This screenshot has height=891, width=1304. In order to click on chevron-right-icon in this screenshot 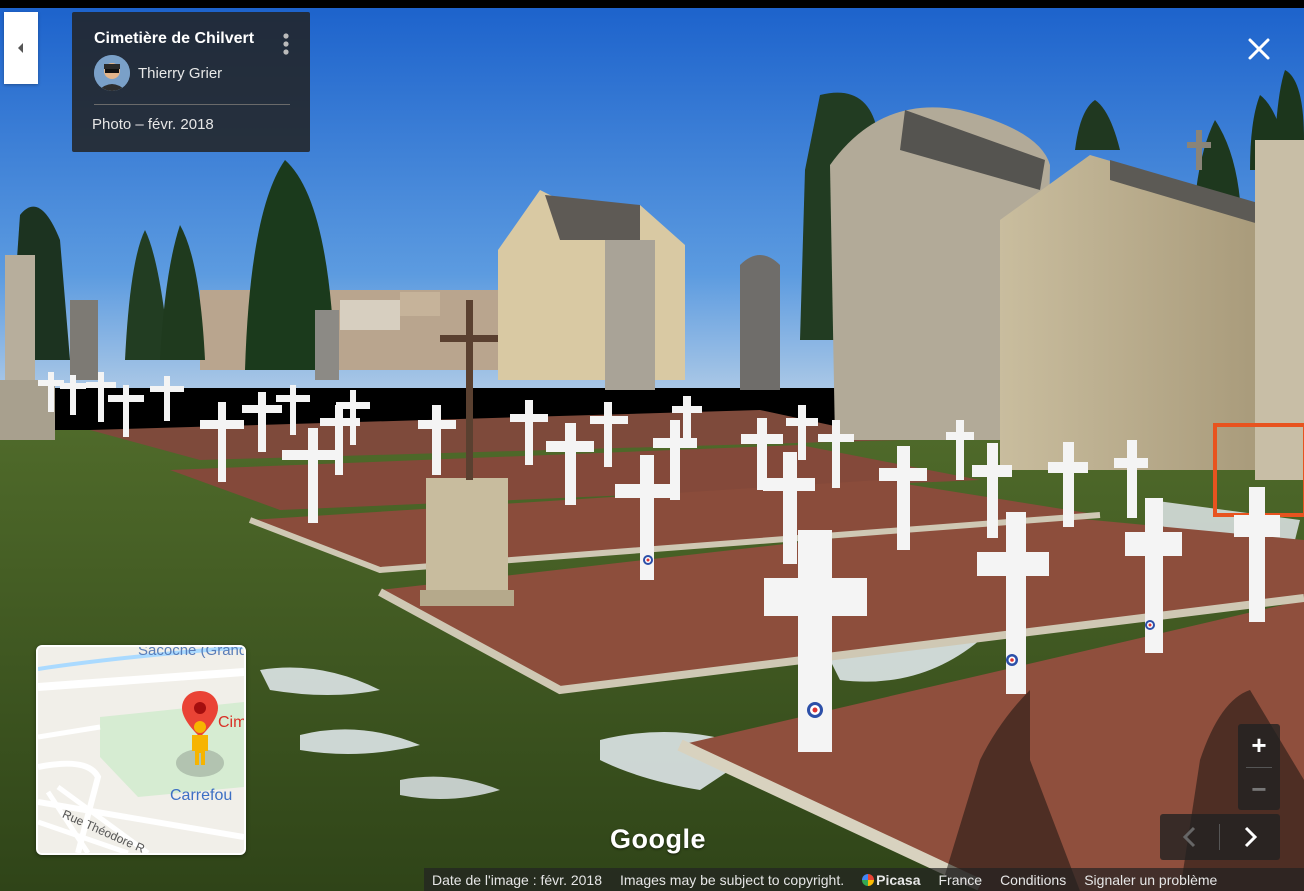, I will do `click(1251, 837)`.